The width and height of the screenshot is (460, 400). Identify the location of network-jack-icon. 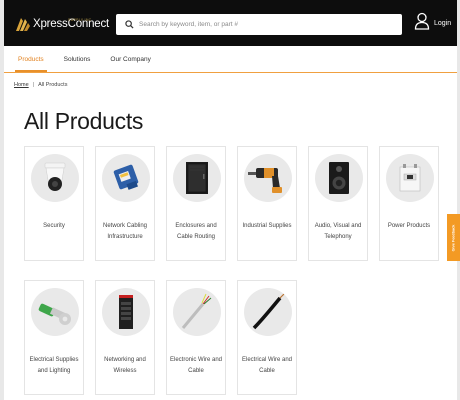
(126, 178).